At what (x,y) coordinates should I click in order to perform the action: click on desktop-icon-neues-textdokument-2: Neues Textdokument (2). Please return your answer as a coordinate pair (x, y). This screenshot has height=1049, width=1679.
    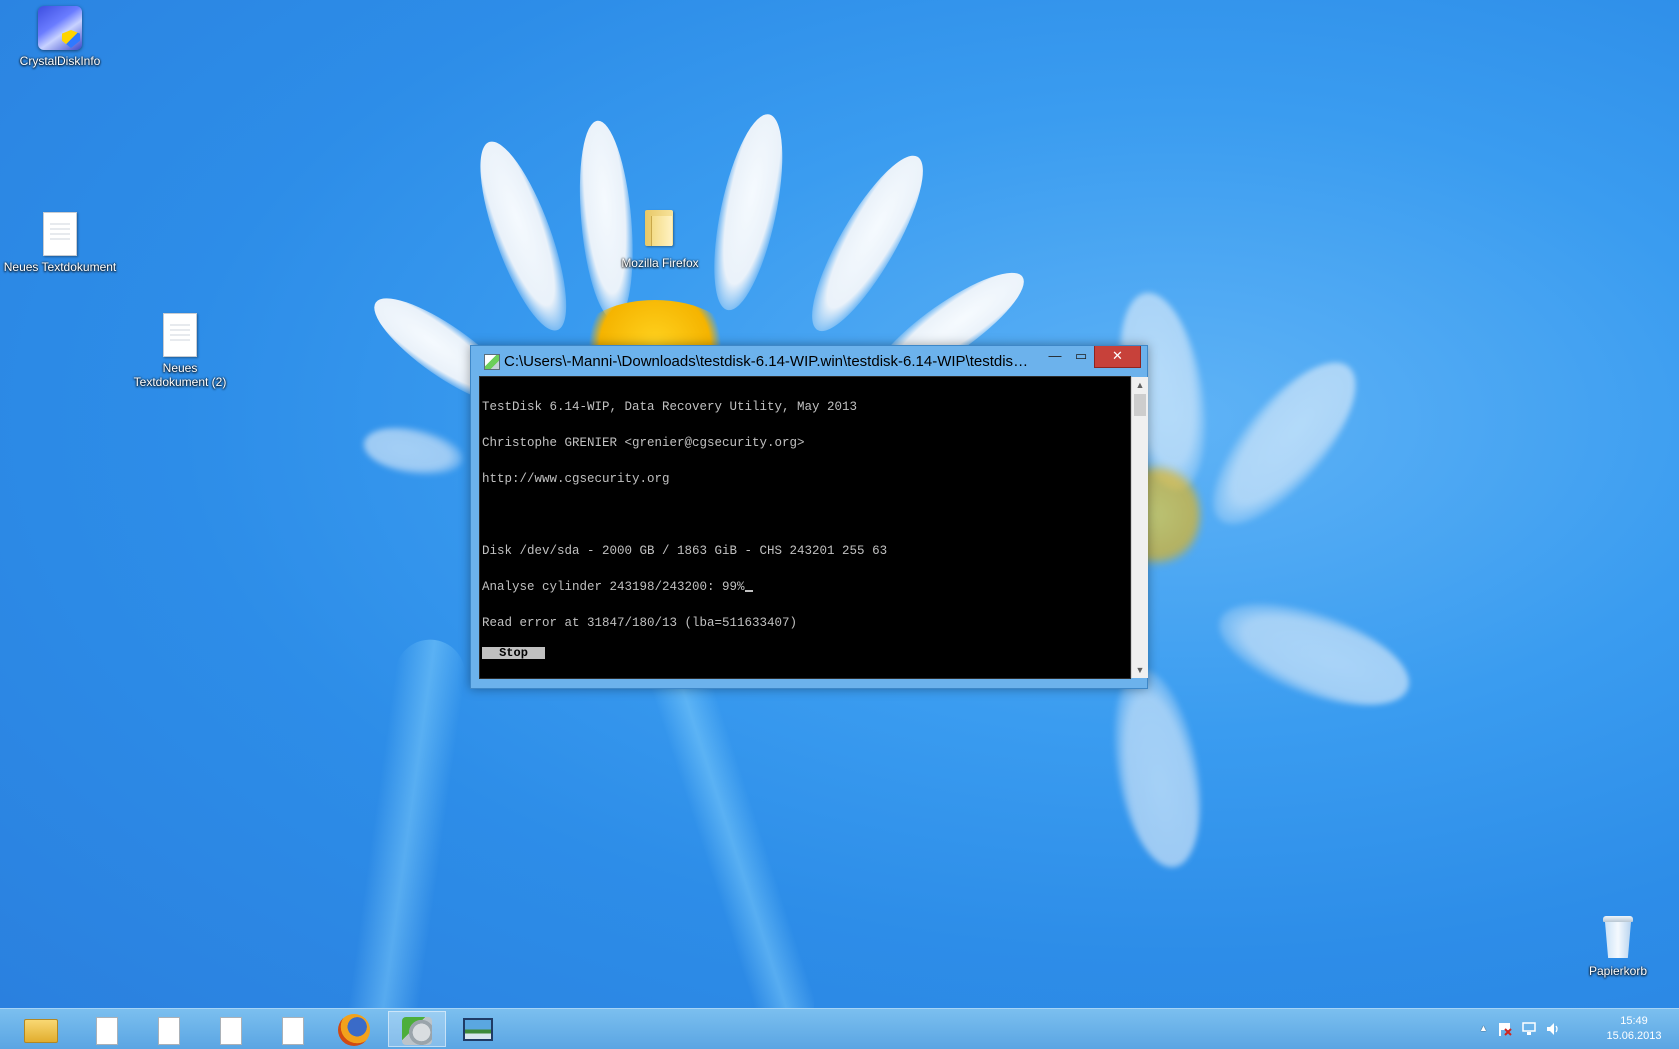
    Looking at the image, I should click on (180, 351).